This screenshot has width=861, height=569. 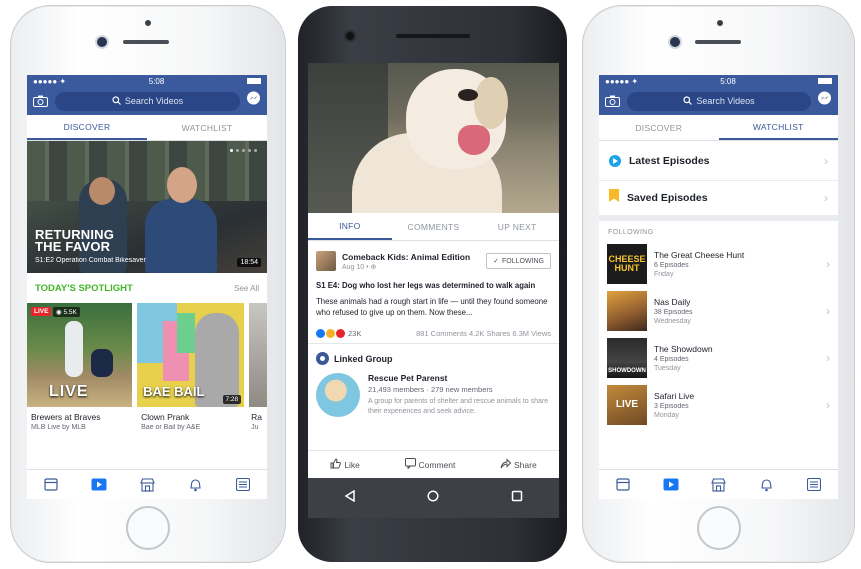 I want to click on show-row: LIVE Safari Live 3 Episodes Monday ›, so click(x=718, y=404).